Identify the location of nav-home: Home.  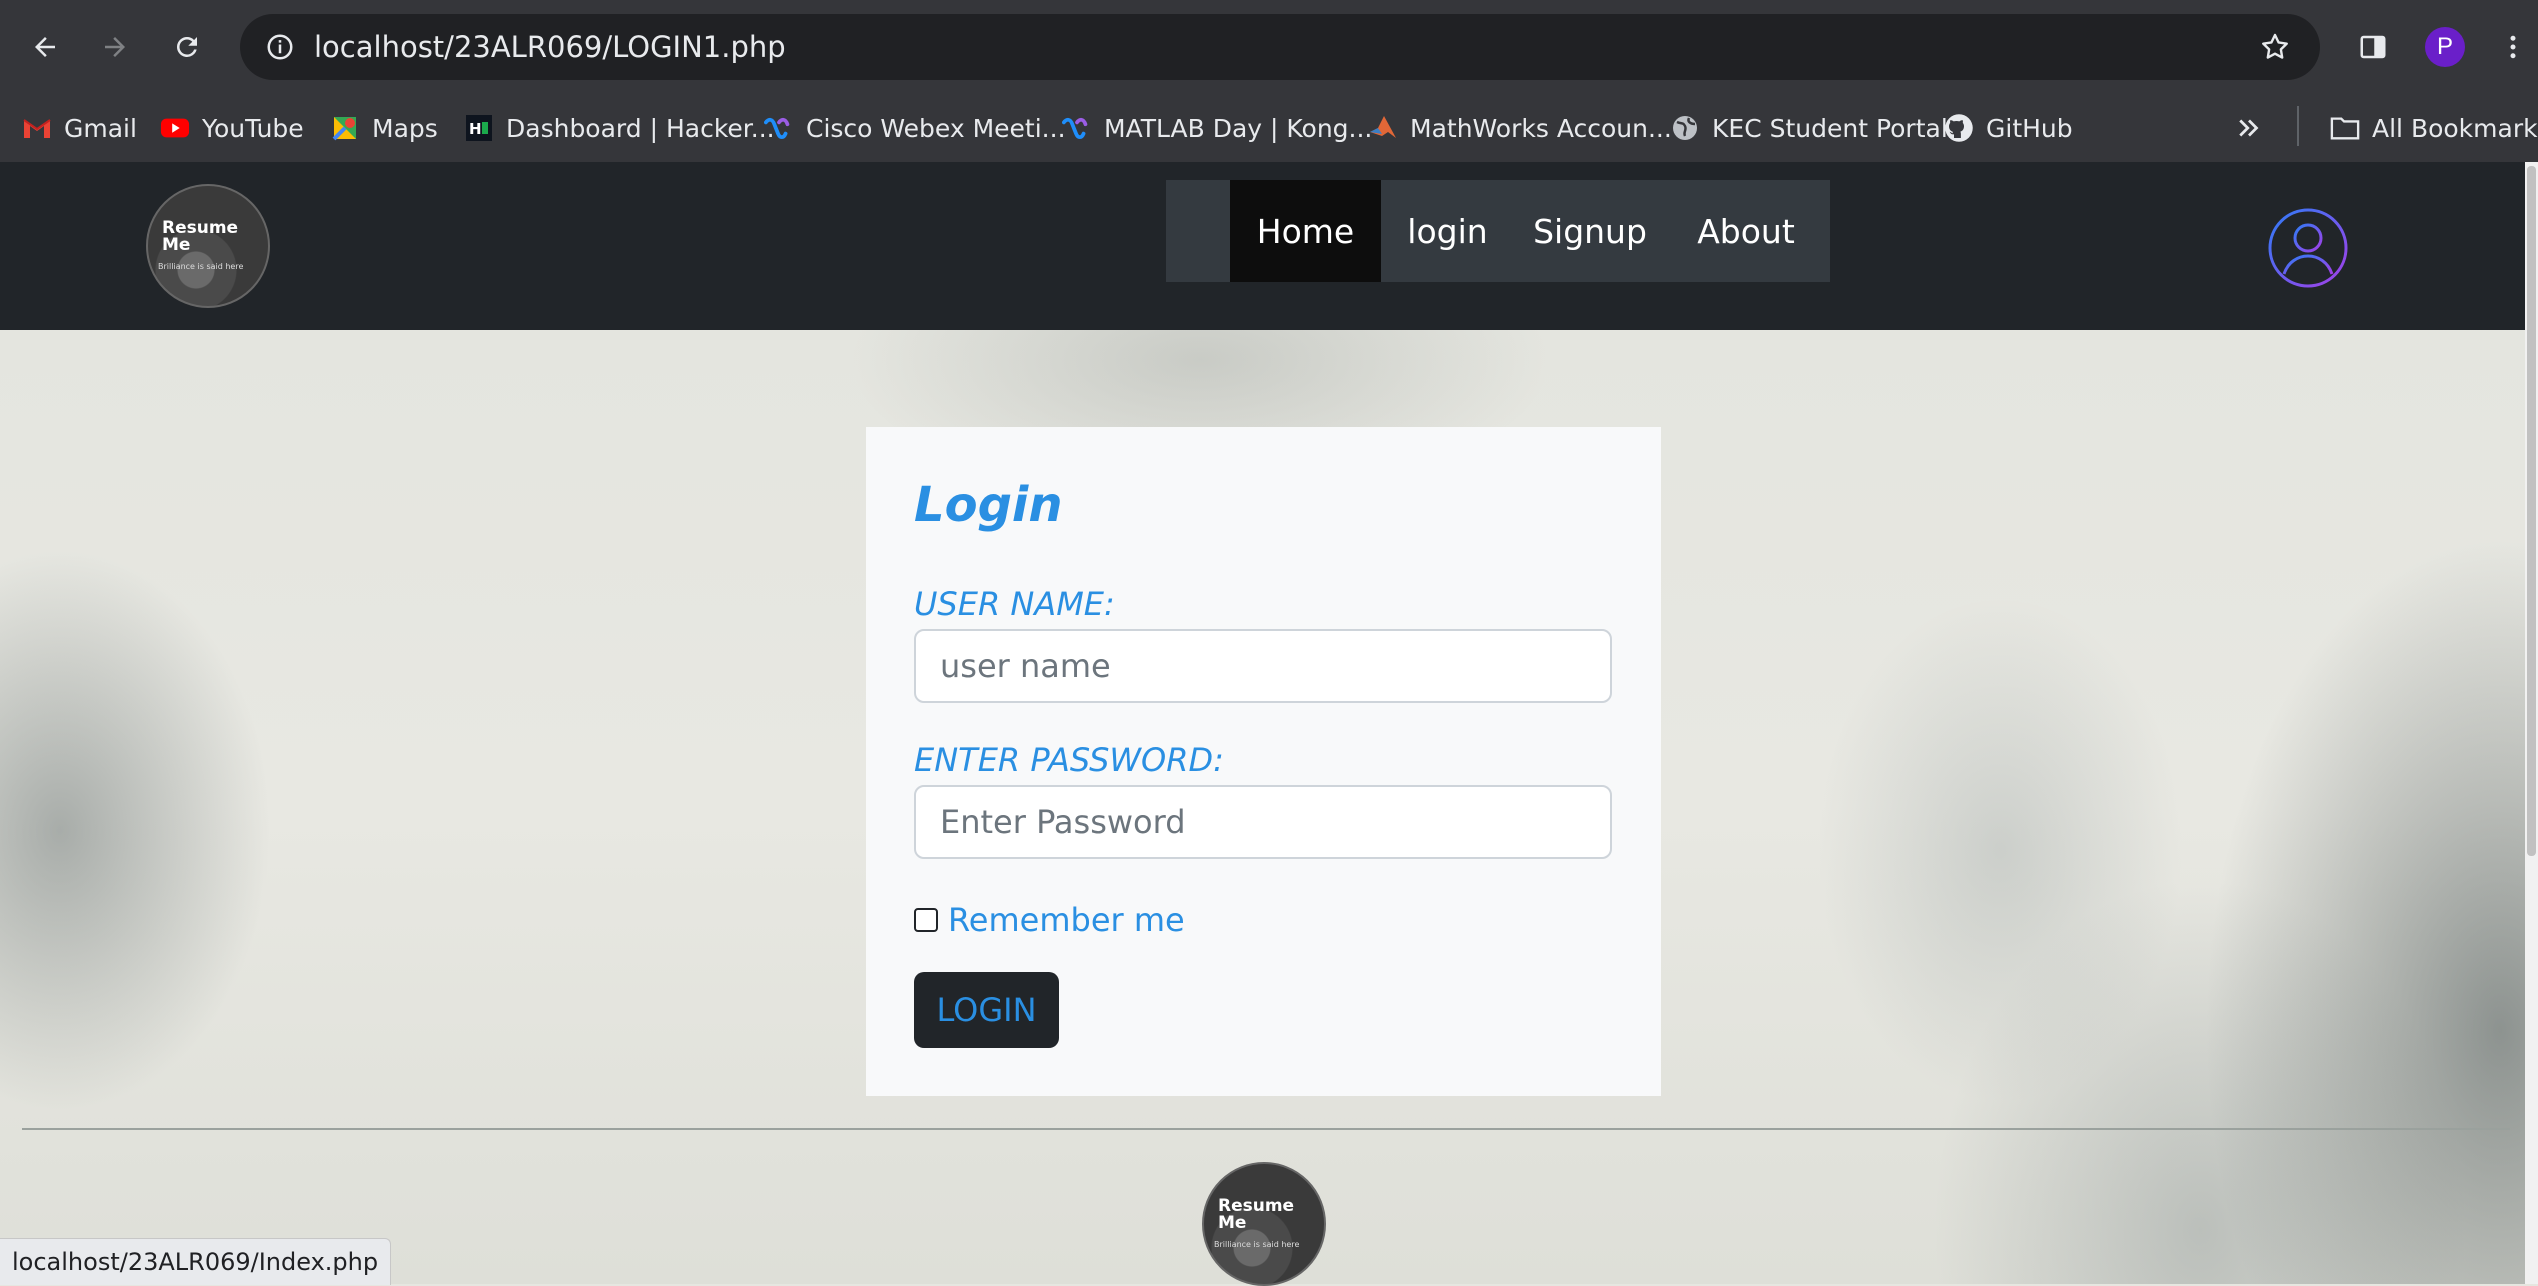
(1305, 231).